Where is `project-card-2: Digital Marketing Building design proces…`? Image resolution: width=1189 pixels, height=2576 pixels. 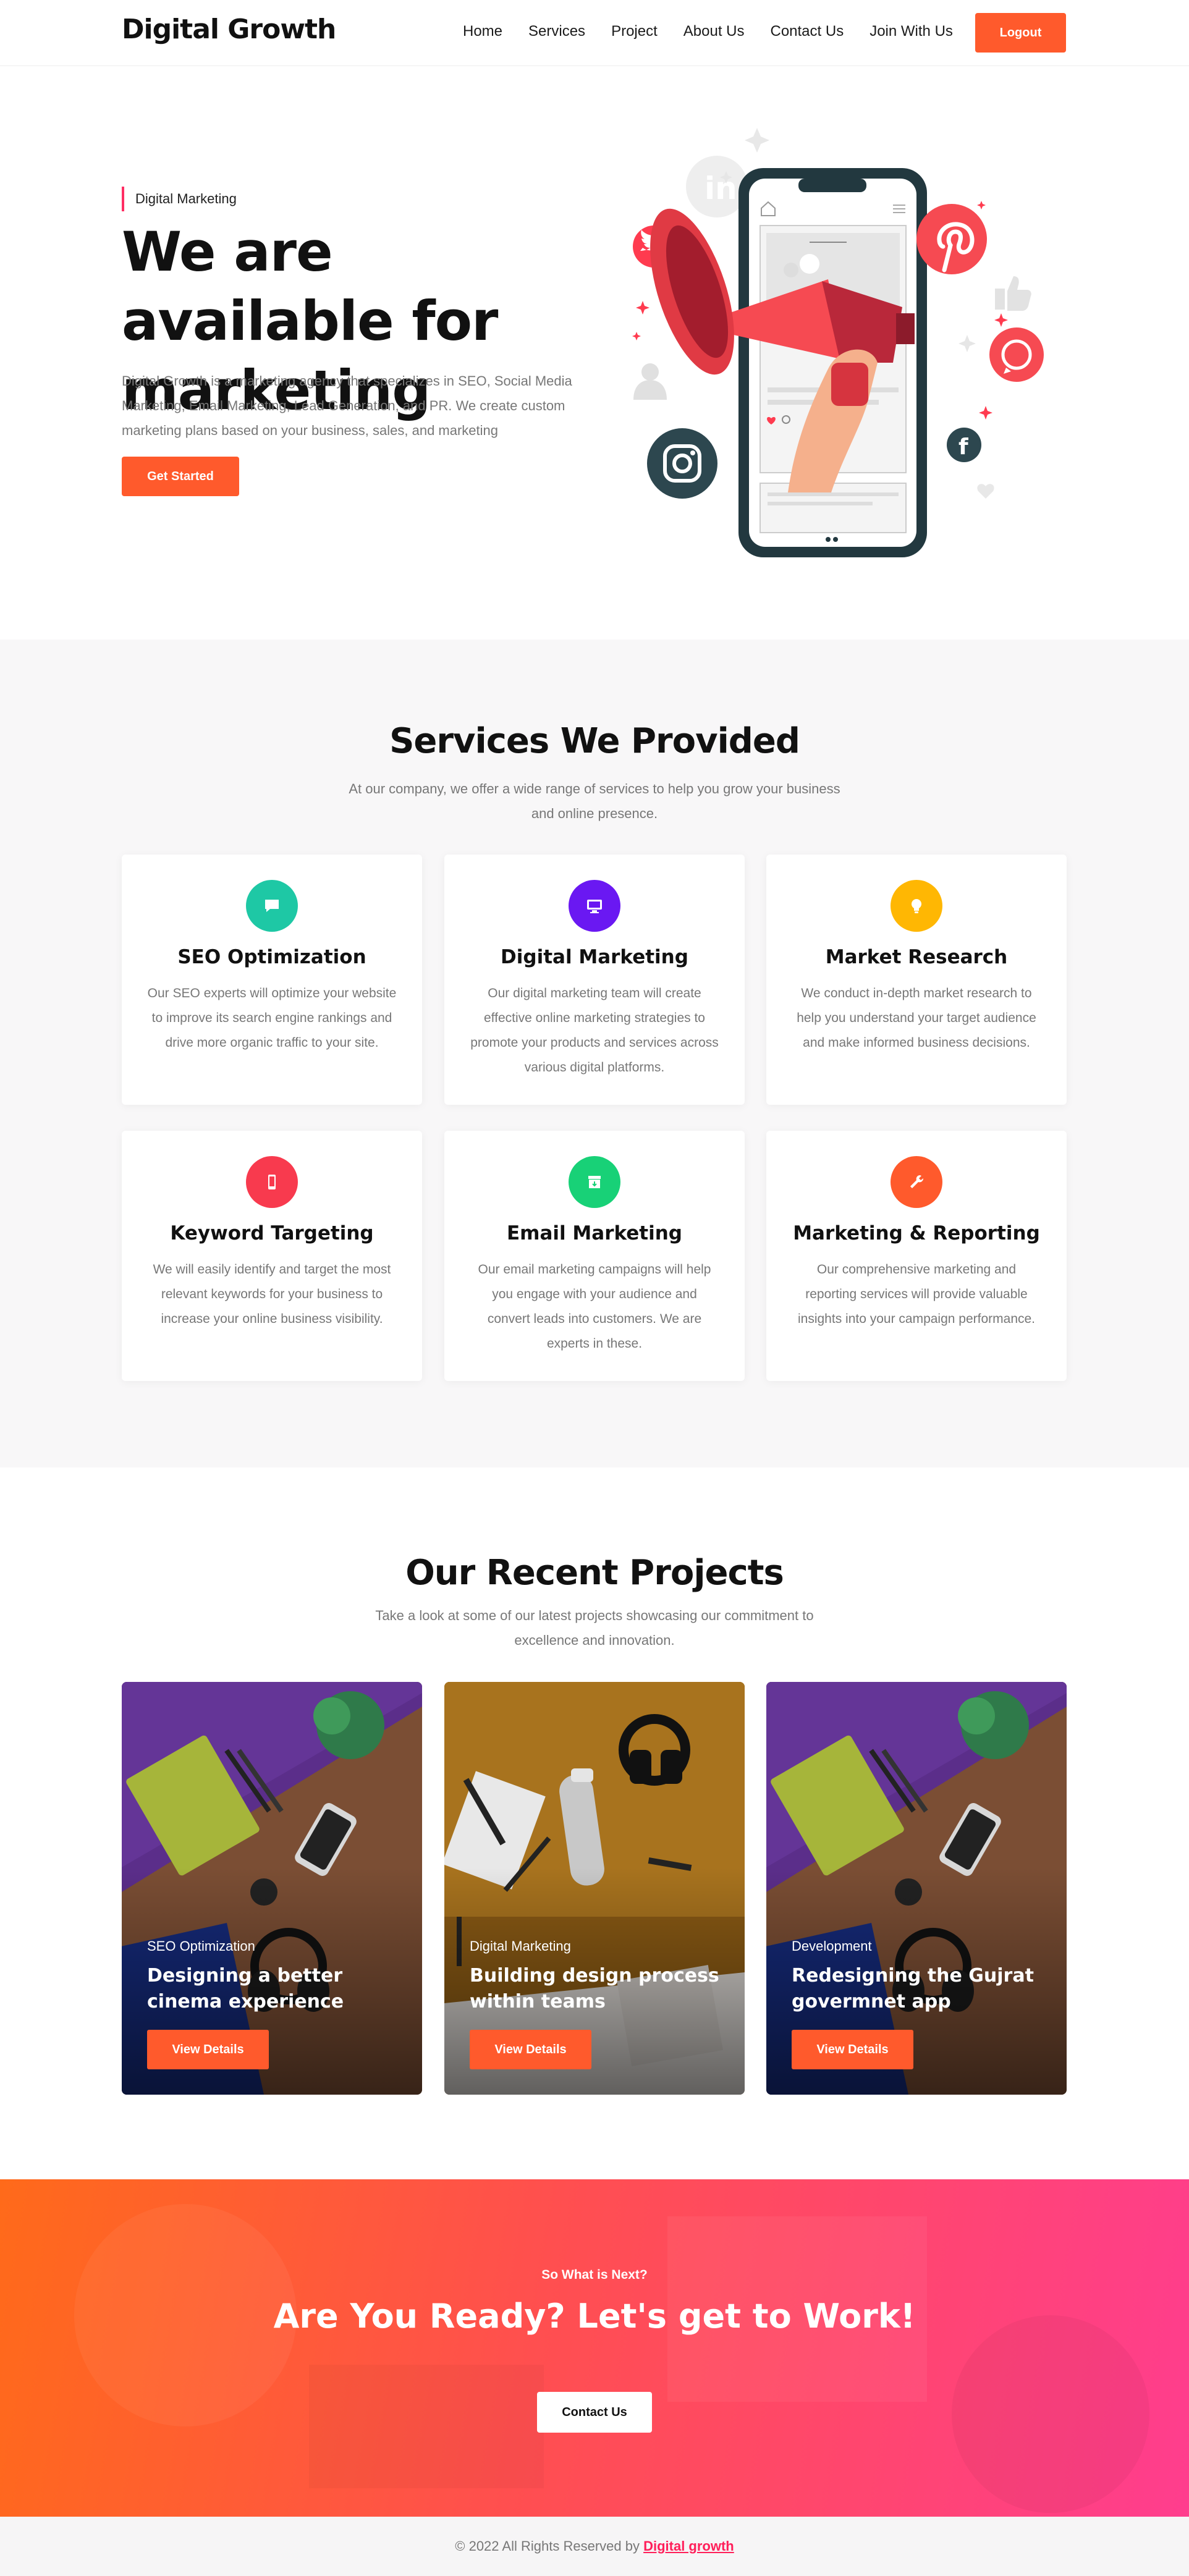 project-card-2: Digital Marketing Building design proces… is located at coordinates (594, 1888).